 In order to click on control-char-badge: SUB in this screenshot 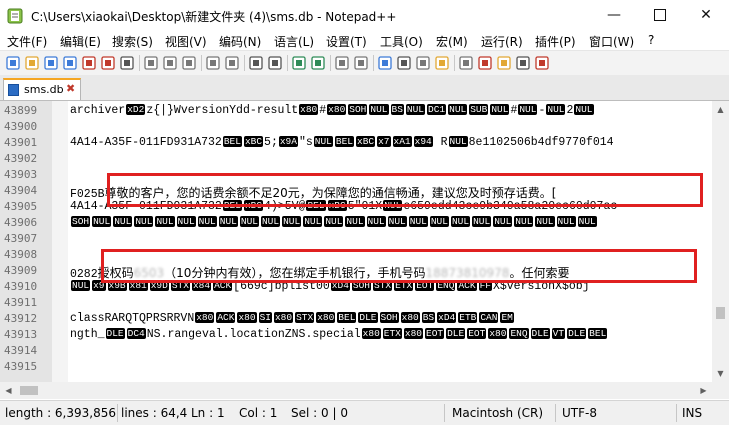, I will do `click(479, 109)`.